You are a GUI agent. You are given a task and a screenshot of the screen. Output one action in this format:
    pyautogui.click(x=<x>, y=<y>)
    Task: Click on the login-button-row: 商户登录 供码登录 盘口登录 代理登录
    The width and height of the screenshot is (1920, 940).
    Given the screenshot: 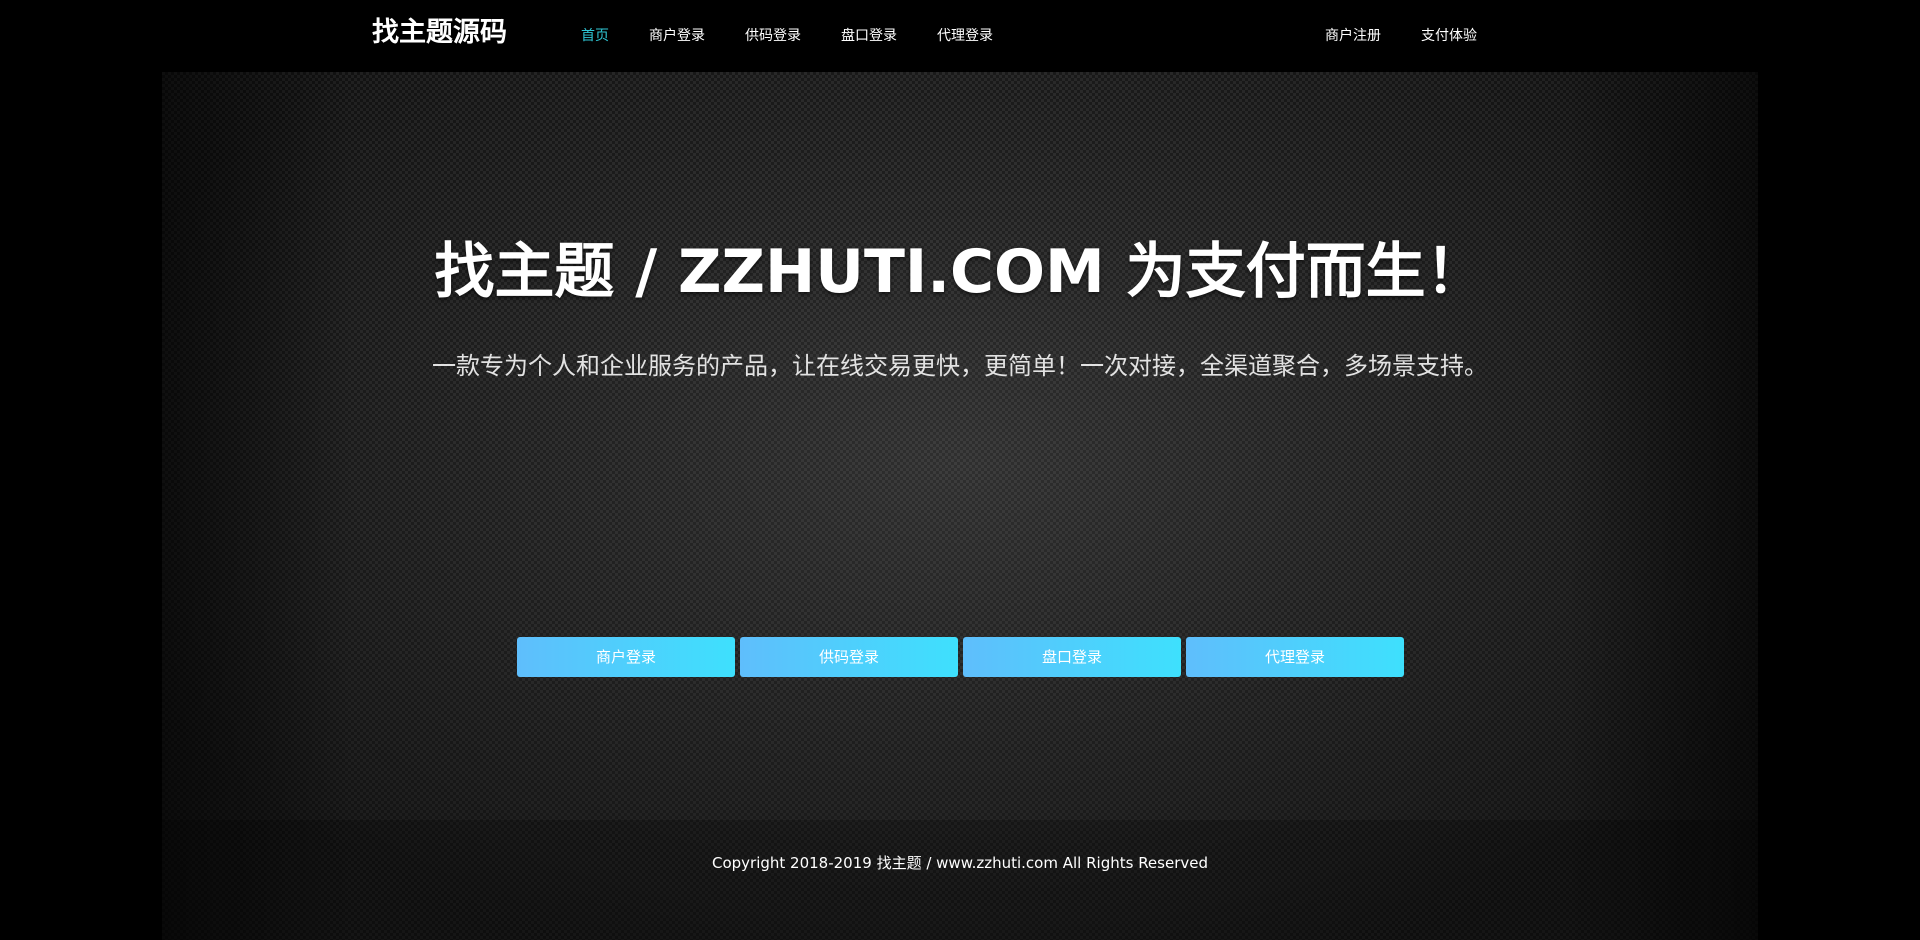 What is the action you would take?
    pyautogui.click(x=962, y=657)
    